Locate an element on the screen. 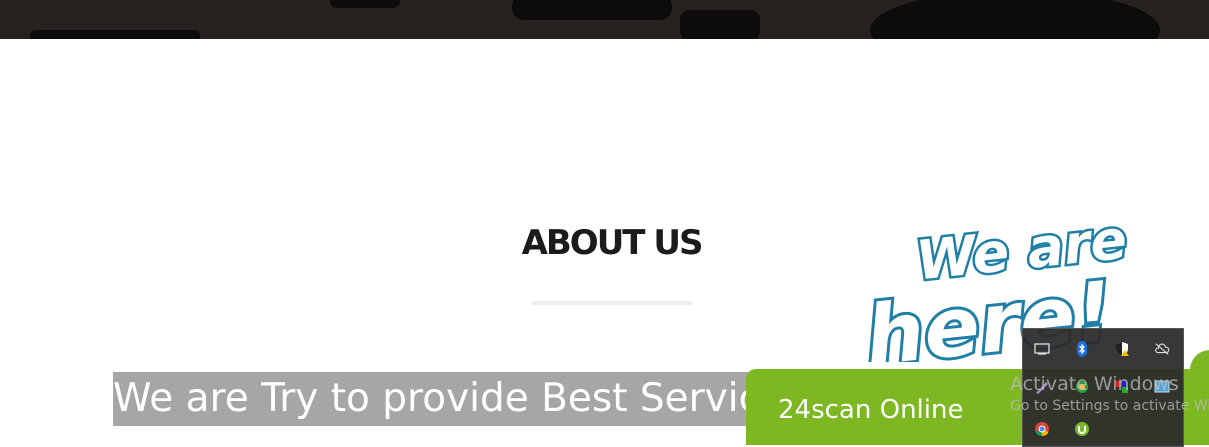  tagline-text: We are Try to provide Best Service is located at coordinates (451, 399).